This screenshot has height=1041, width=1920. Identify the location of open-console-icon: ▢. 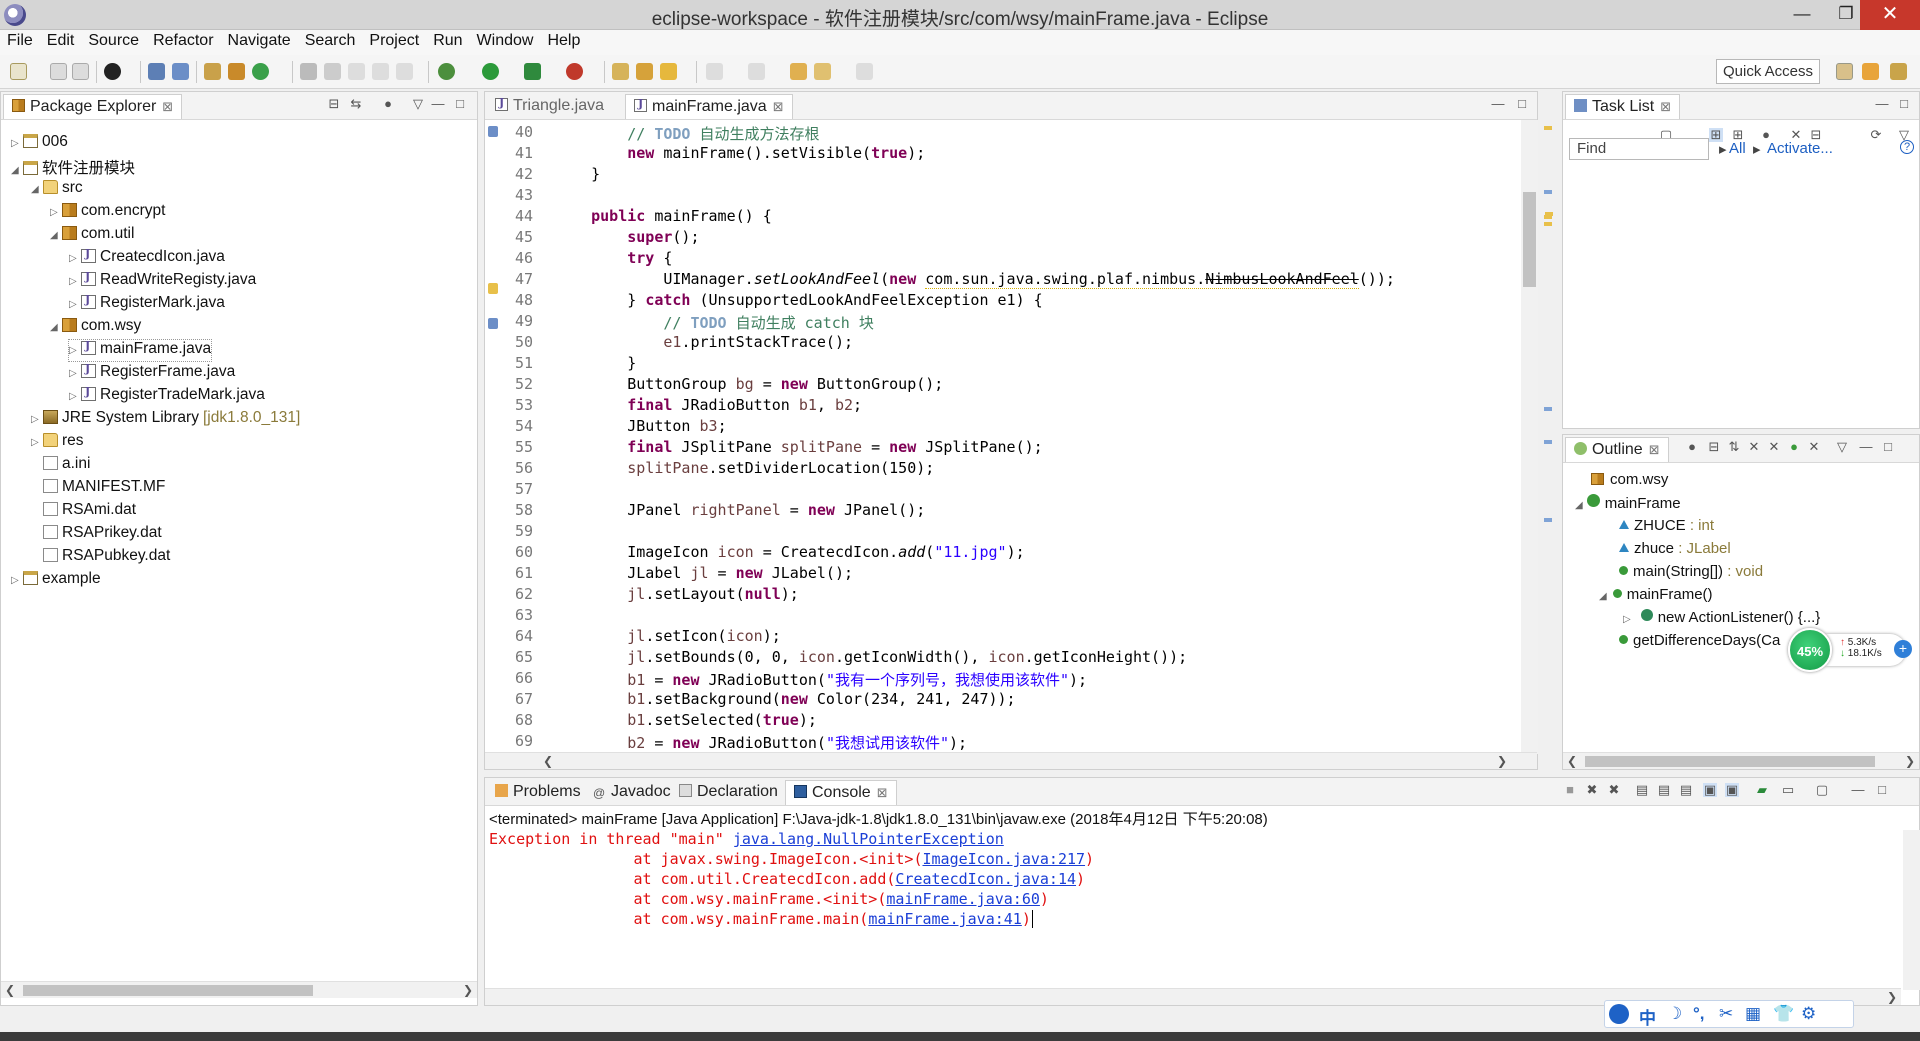
(1822, 790).